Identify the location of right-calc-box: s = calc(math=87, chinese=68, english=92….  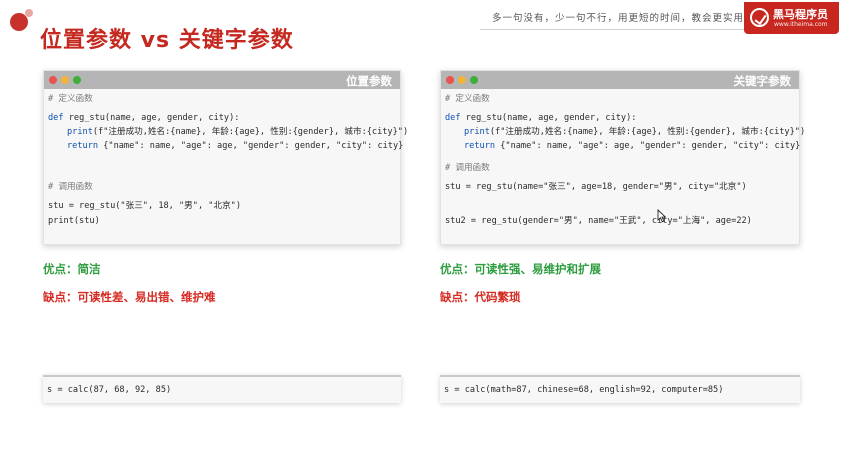
(620, 389).